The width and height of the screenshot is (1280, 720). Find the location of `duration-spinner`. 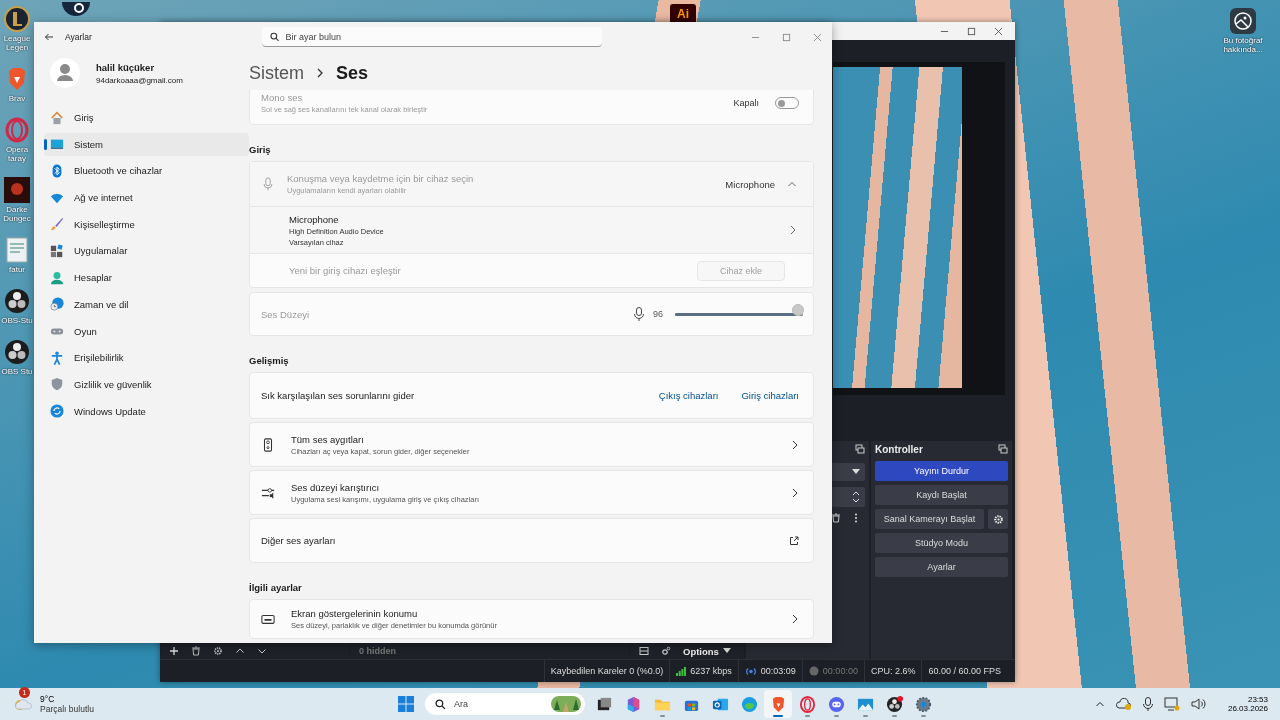

duration-spinner is located at coordinates (848, 497).